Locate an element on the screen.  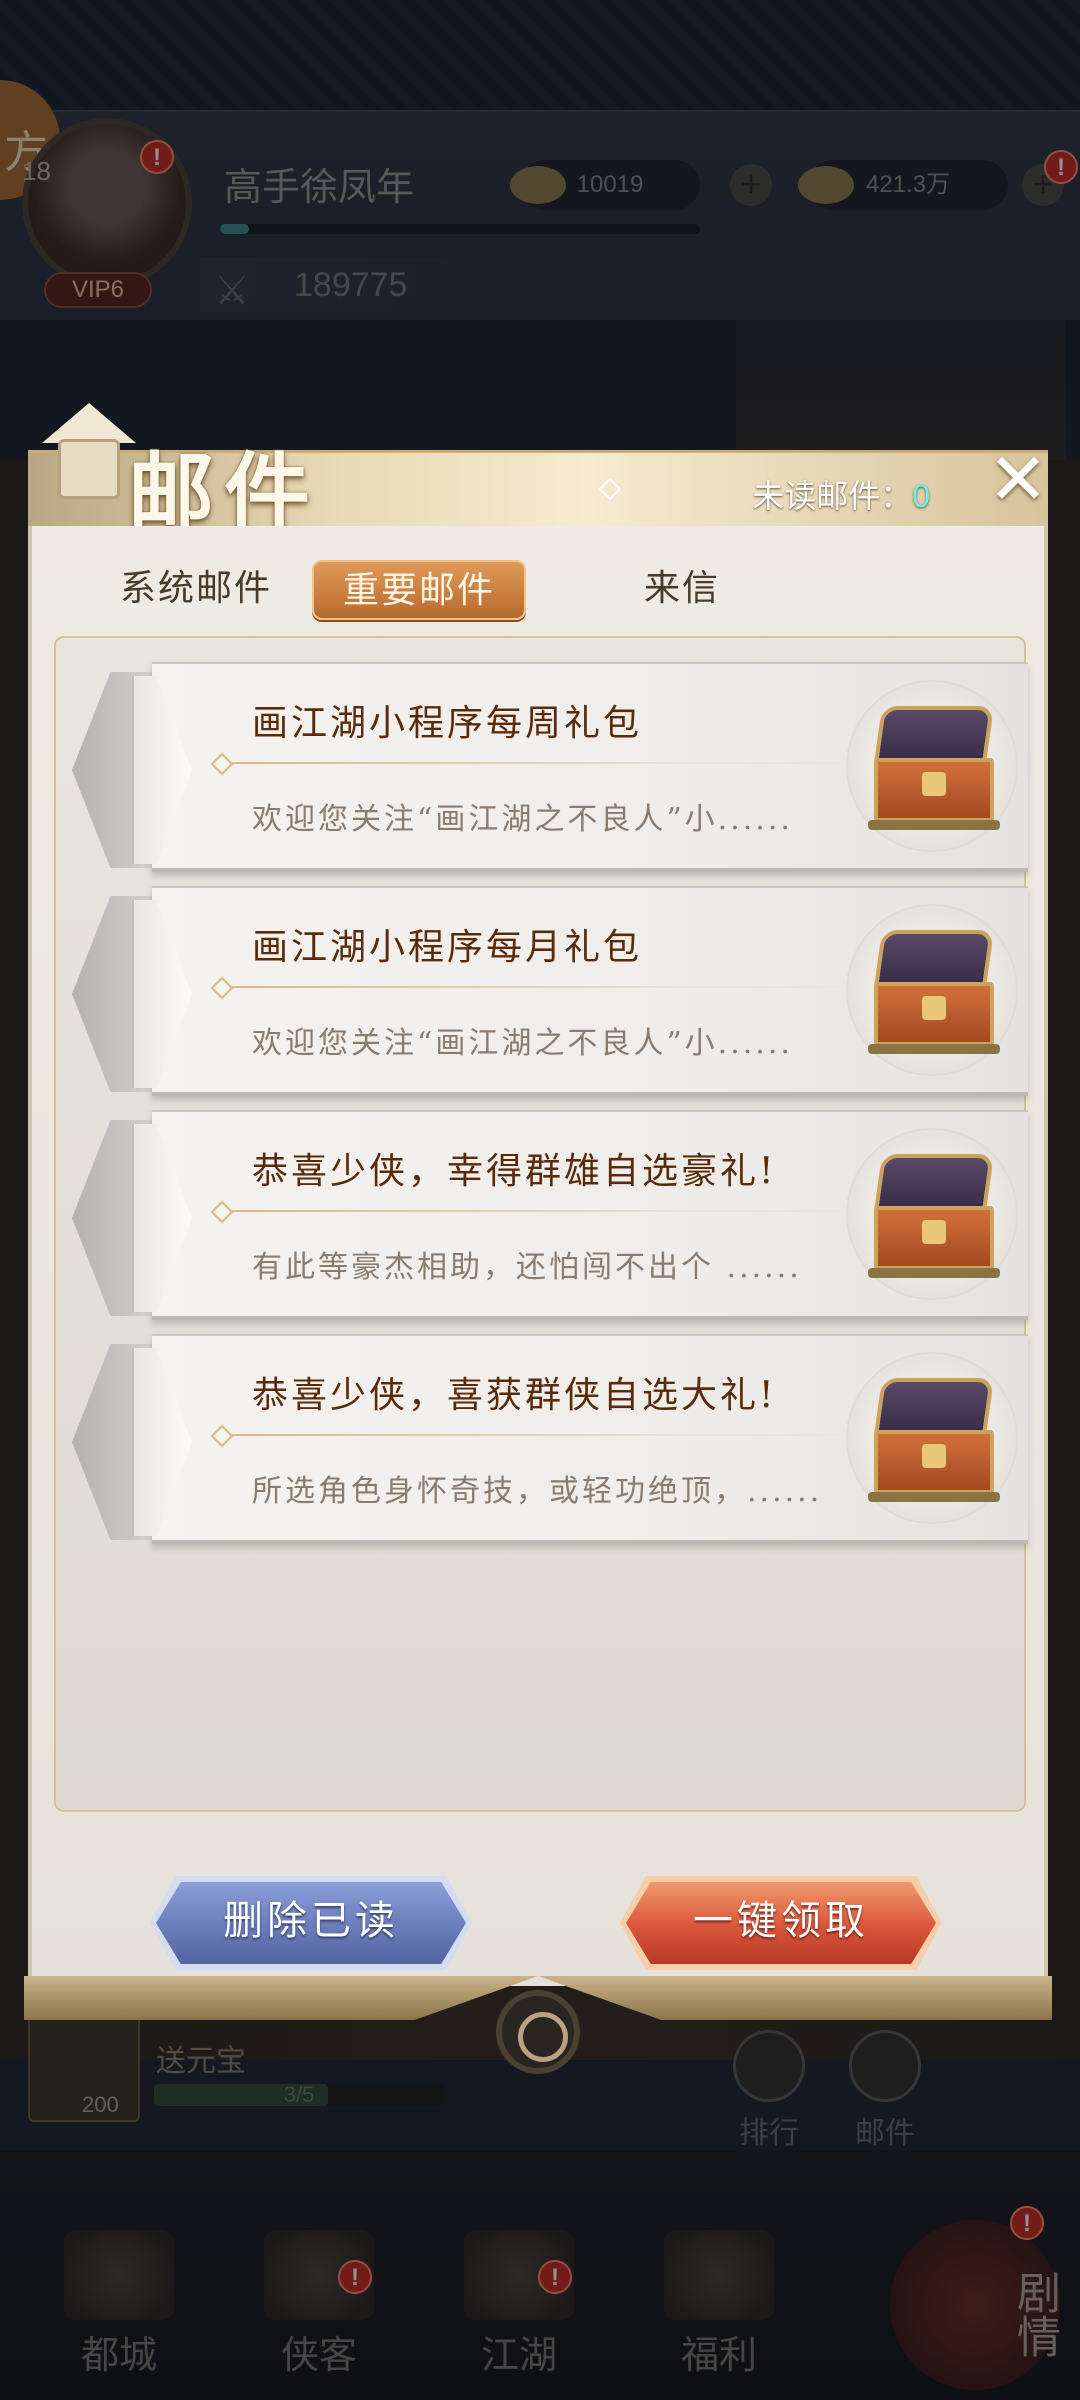
delete-read-button: 删除已读 is located at coordinates (311, 1923).